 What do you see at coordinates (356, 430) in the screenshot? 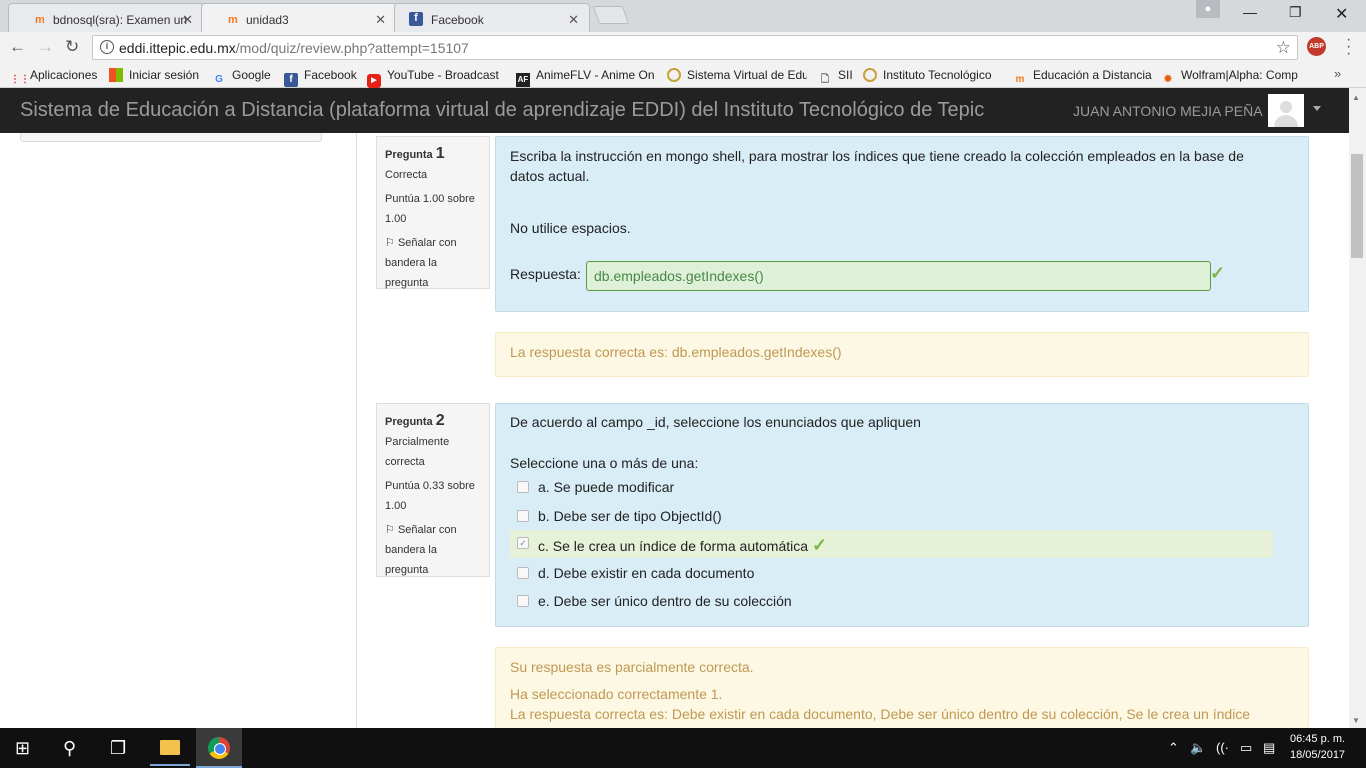
I see `column-divider` at bounding box center [356, 430].